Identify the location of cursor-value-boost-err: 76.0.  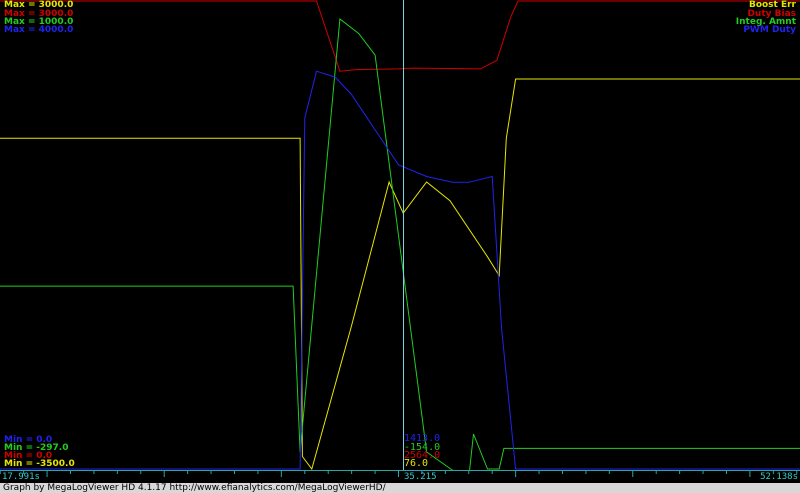
(416, 463).